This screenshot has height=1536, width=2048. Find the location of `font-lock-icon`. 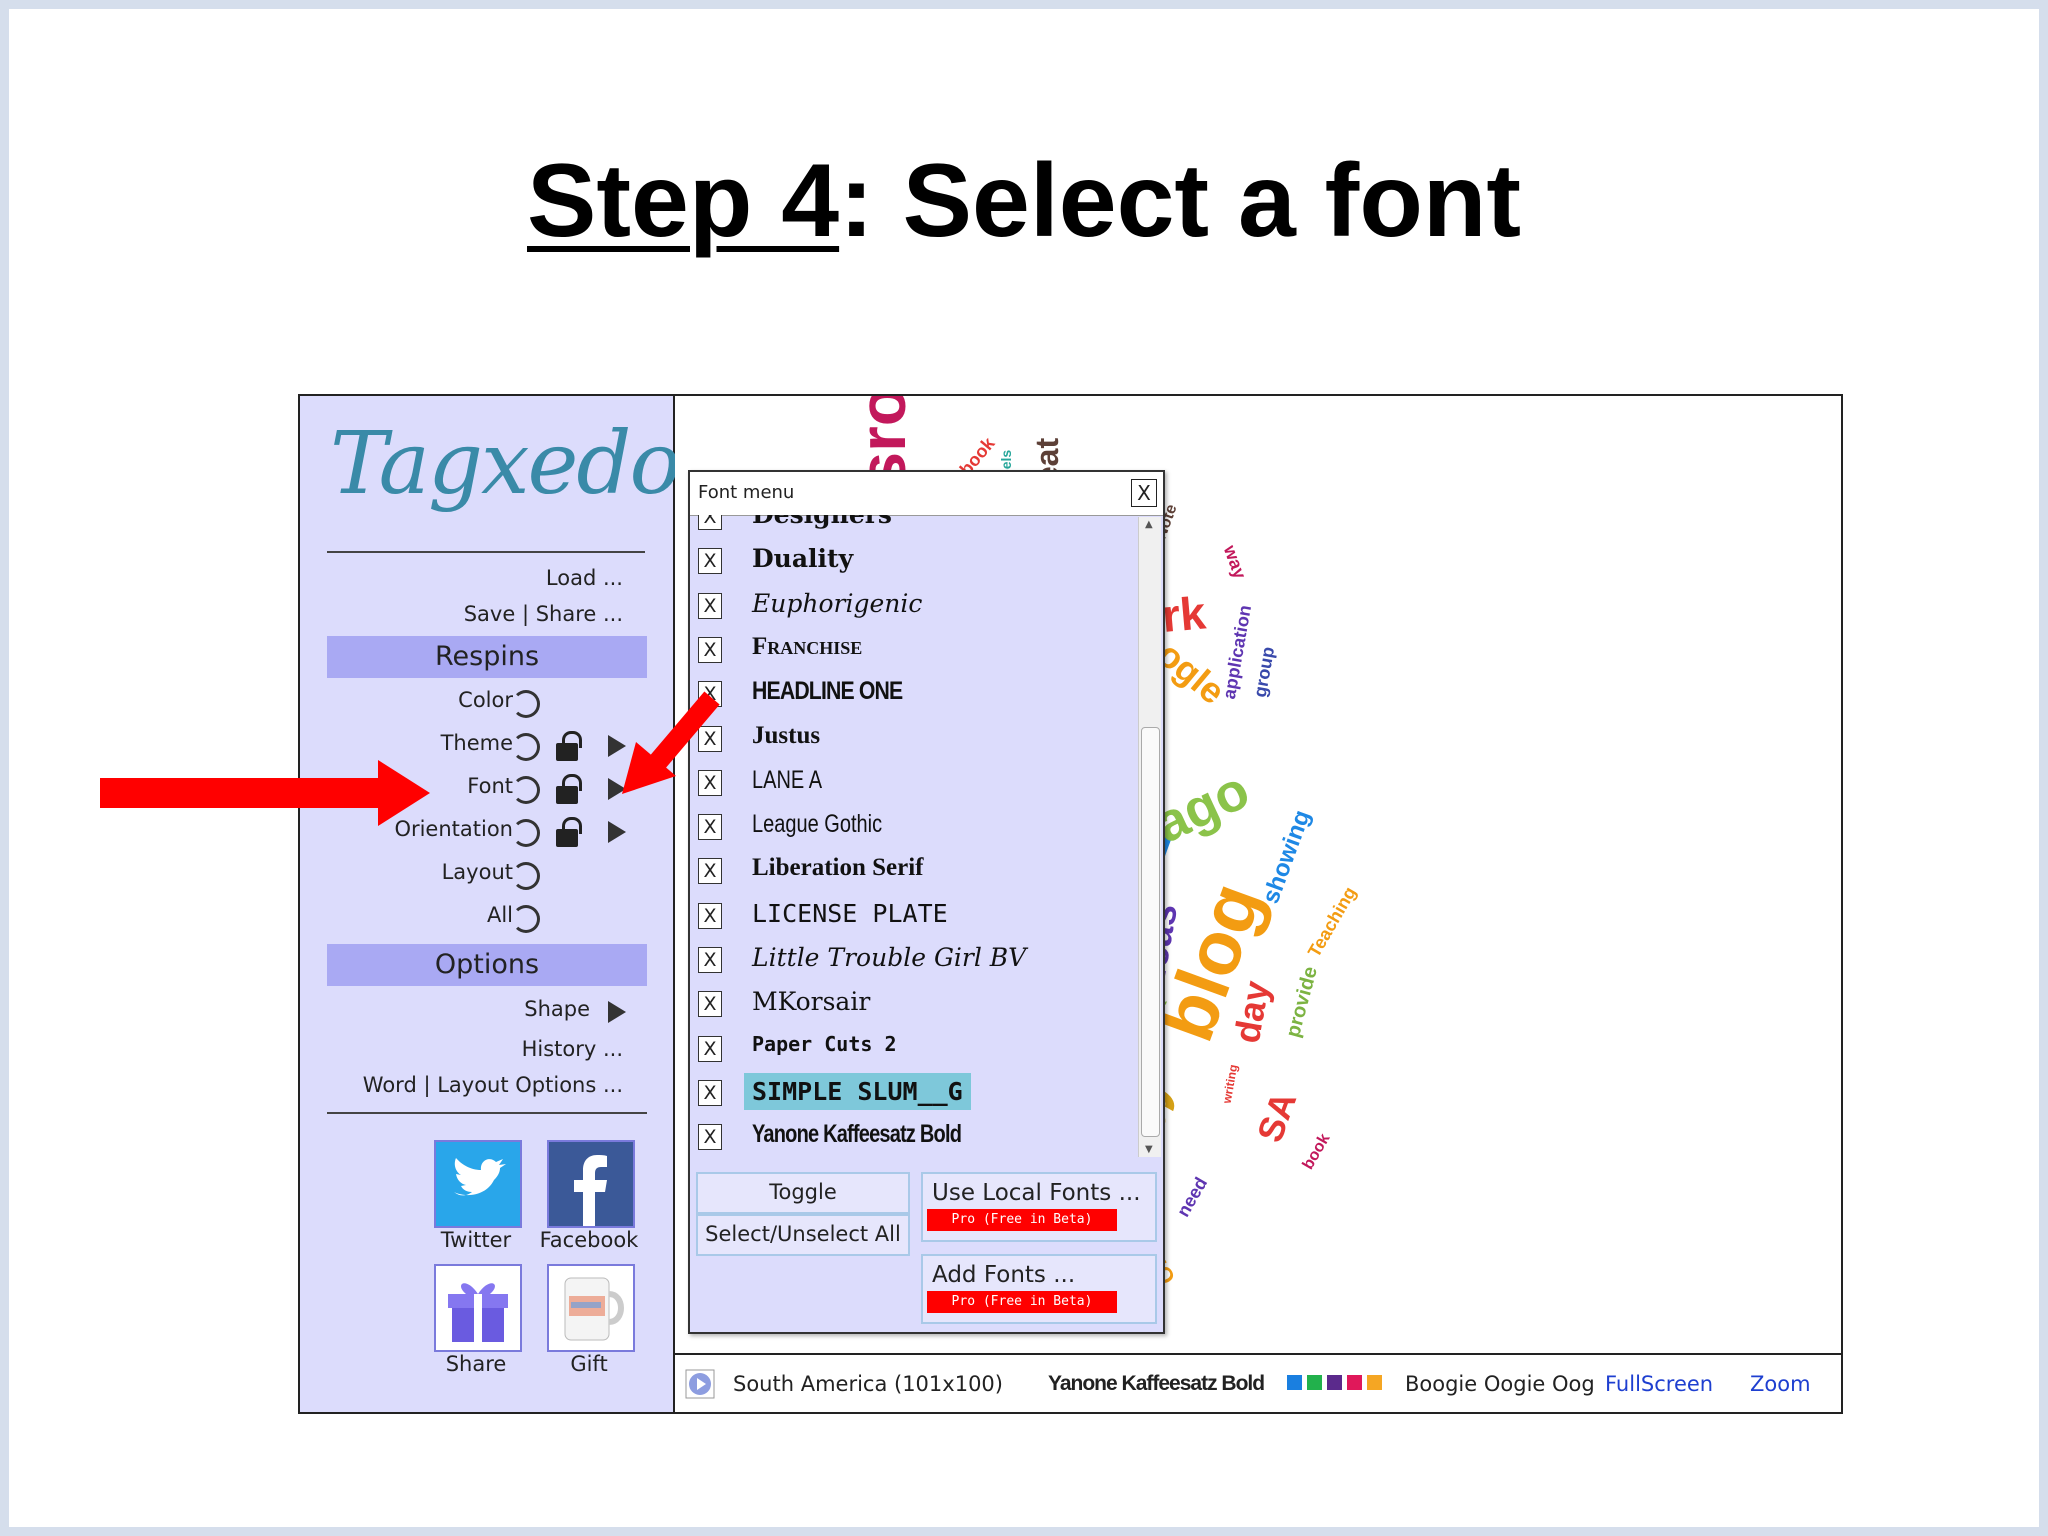

font-lock-icon is located at coordinates (569, 789).